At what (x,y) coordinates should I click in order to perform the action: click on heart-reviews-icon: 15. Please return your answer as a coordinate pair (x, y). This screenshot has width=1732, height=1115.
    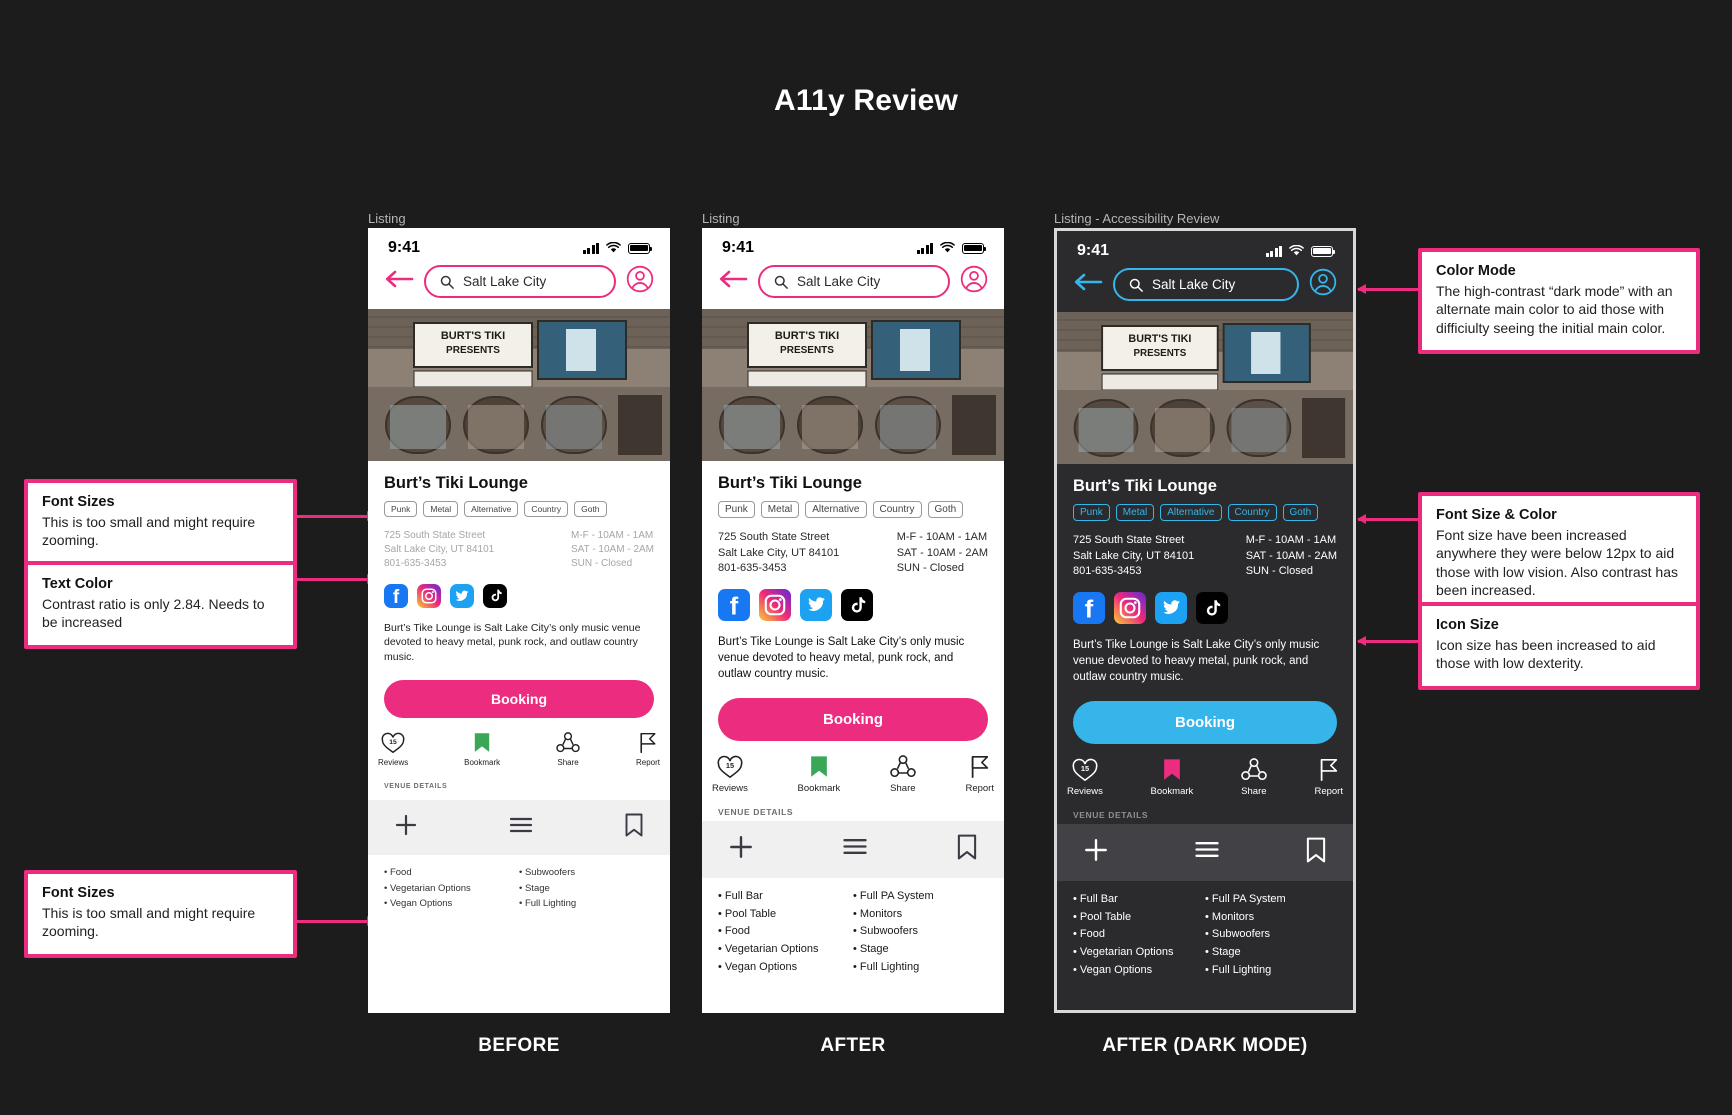
    Looking at the image, I should click on (730, 766).